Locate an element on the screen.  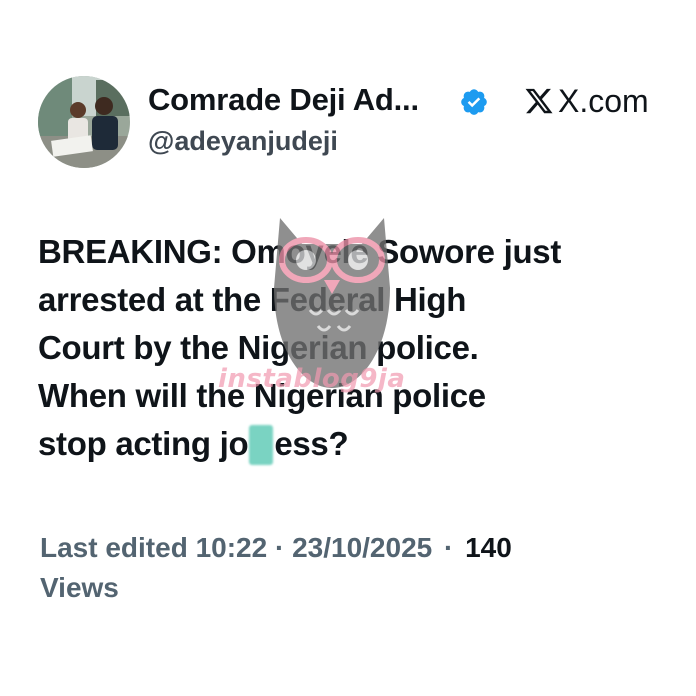
redaction-patch is located at coordinates (261, 445).